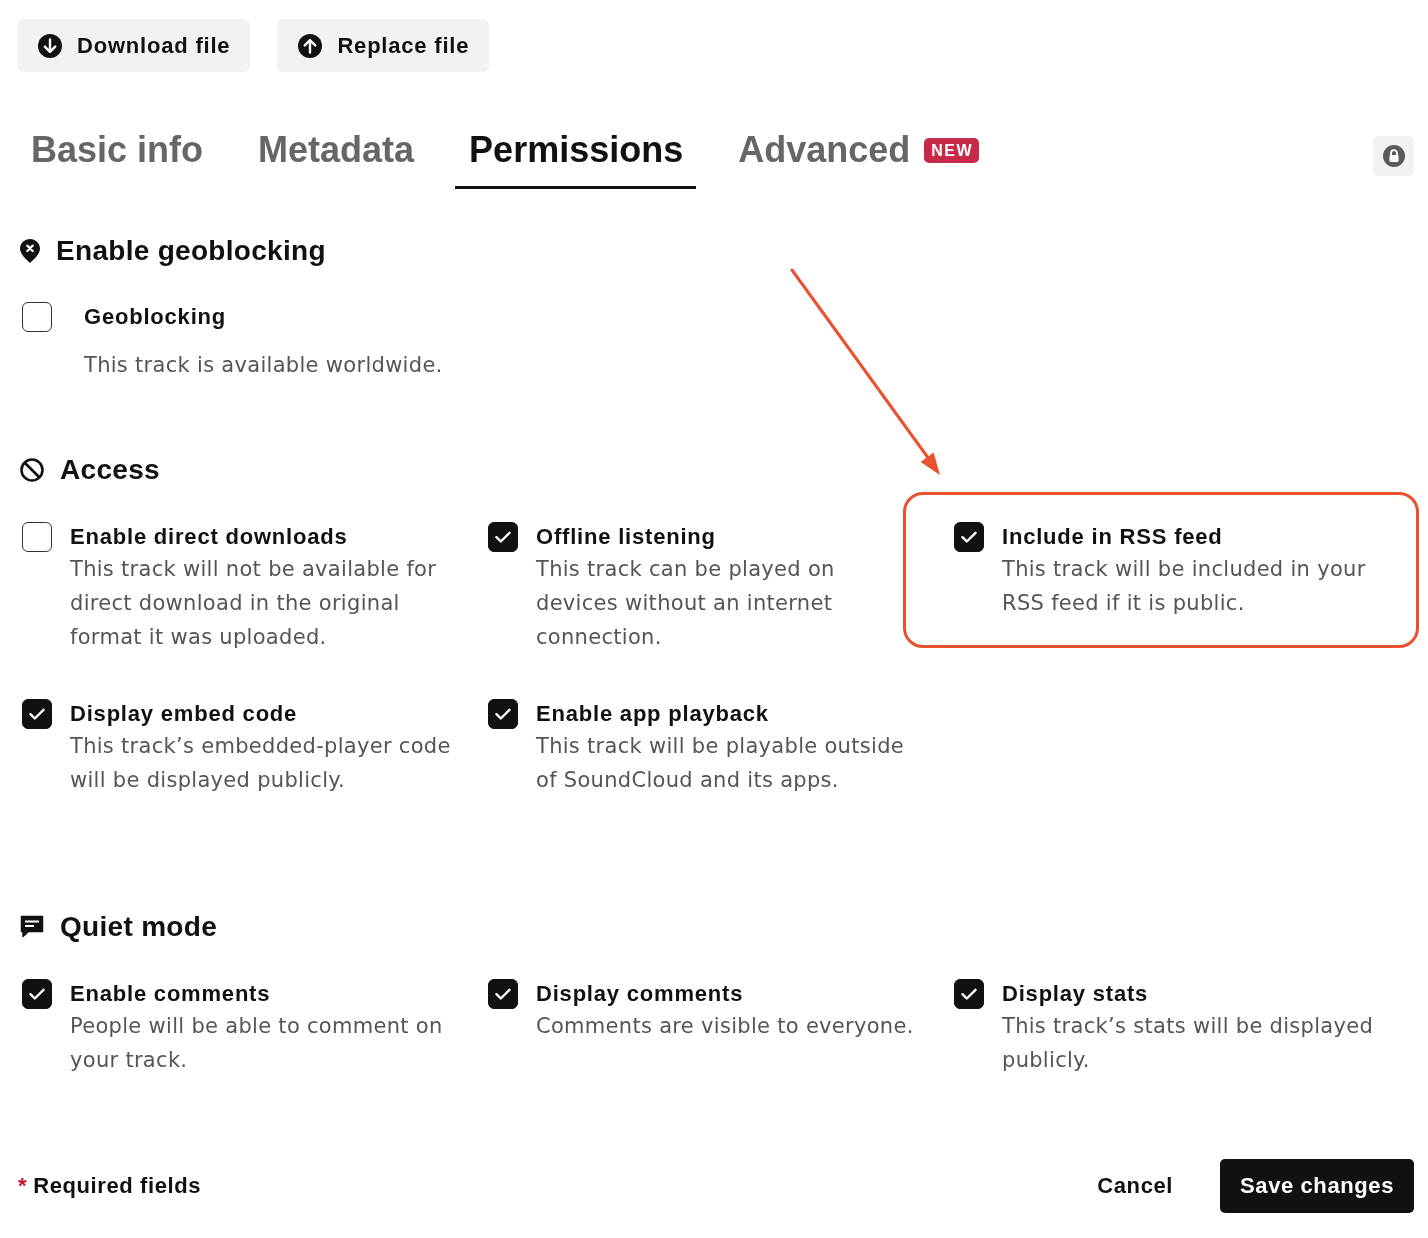  I want to click on save-button: Save changes, so click(1317, 1186).